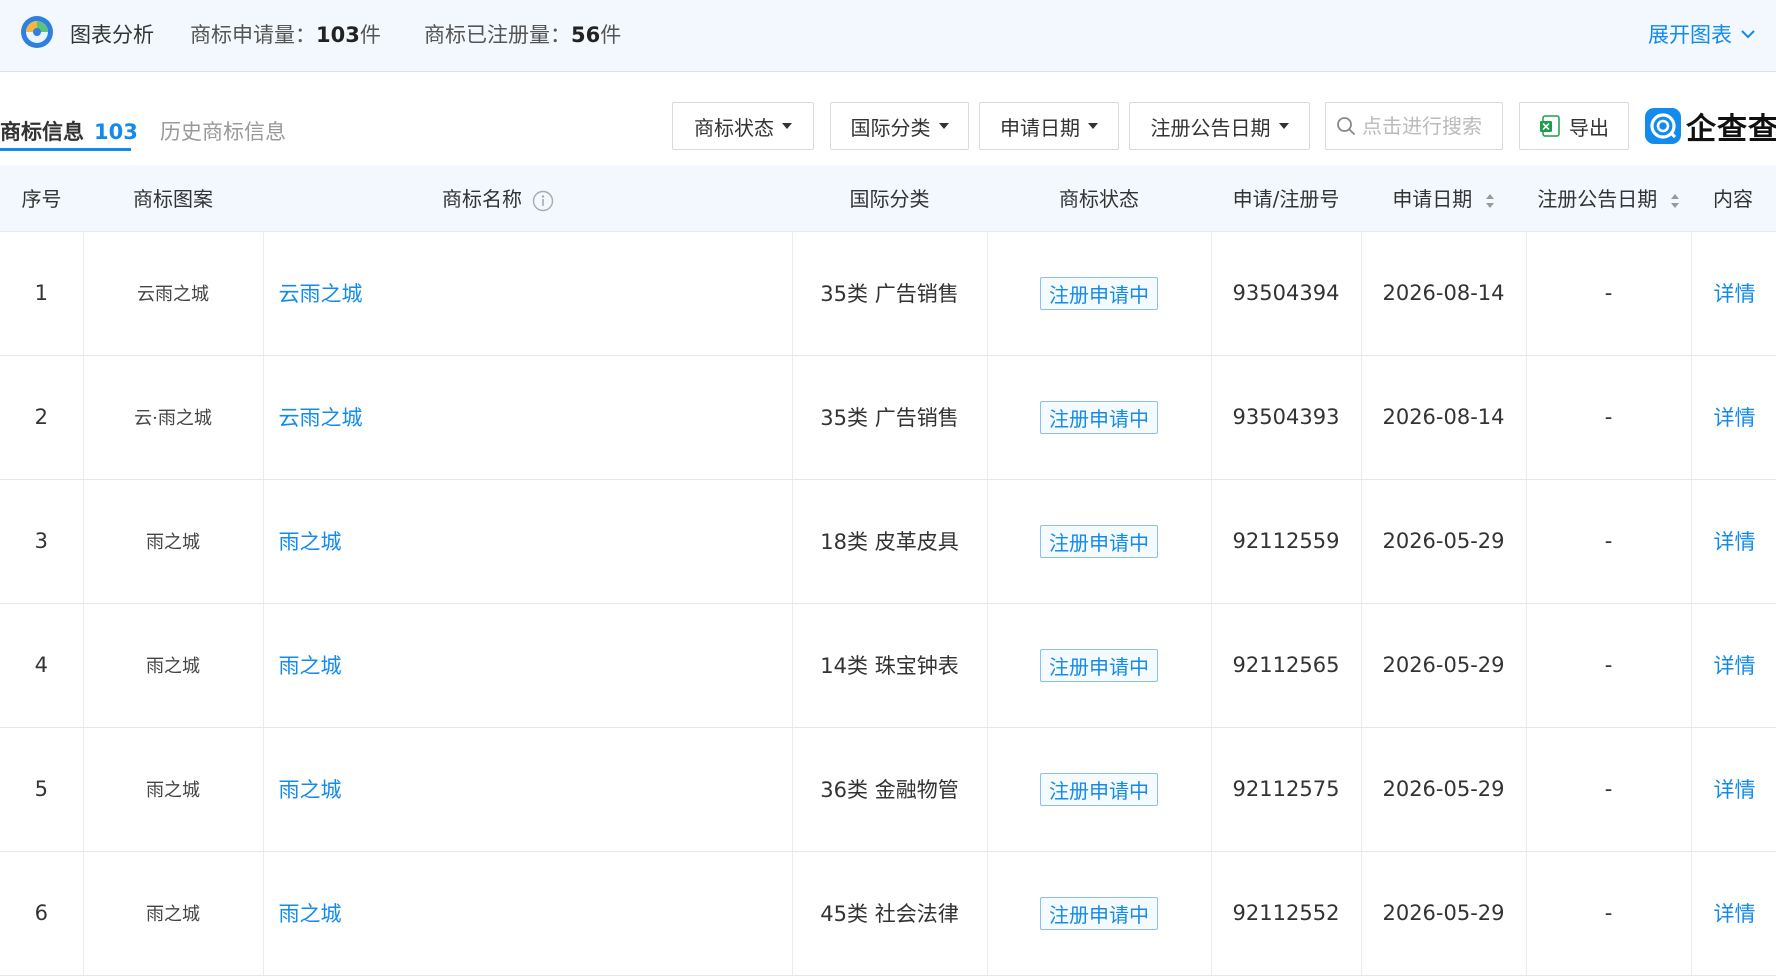 The height and width of the screenshot is (977, 1776). I want to click on apply-date-filter-label: 申请日期, so click(1040, 127).